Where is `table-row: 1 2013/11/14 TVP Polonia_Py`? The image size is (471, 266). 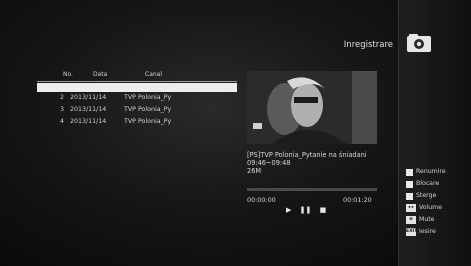 table-row: 1 2013/11/14 TVP Polonia_Py is located at coordinates (137, 87).